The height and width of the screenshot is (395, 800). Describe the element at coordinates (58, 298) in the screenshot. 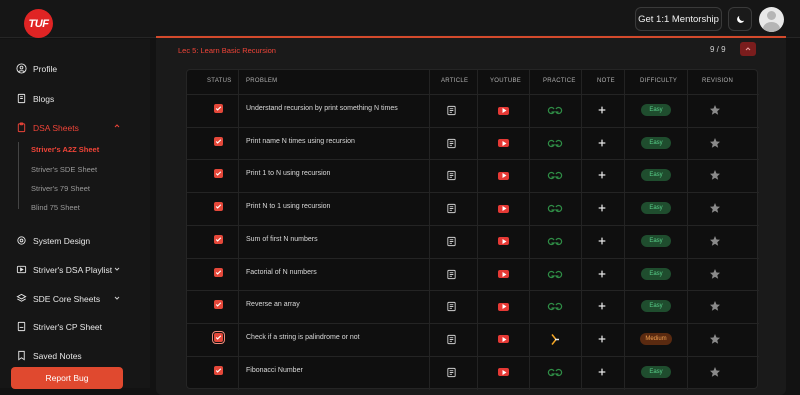

I see `sidebar-item-sde-core: SDE Core Sheets` at that location.